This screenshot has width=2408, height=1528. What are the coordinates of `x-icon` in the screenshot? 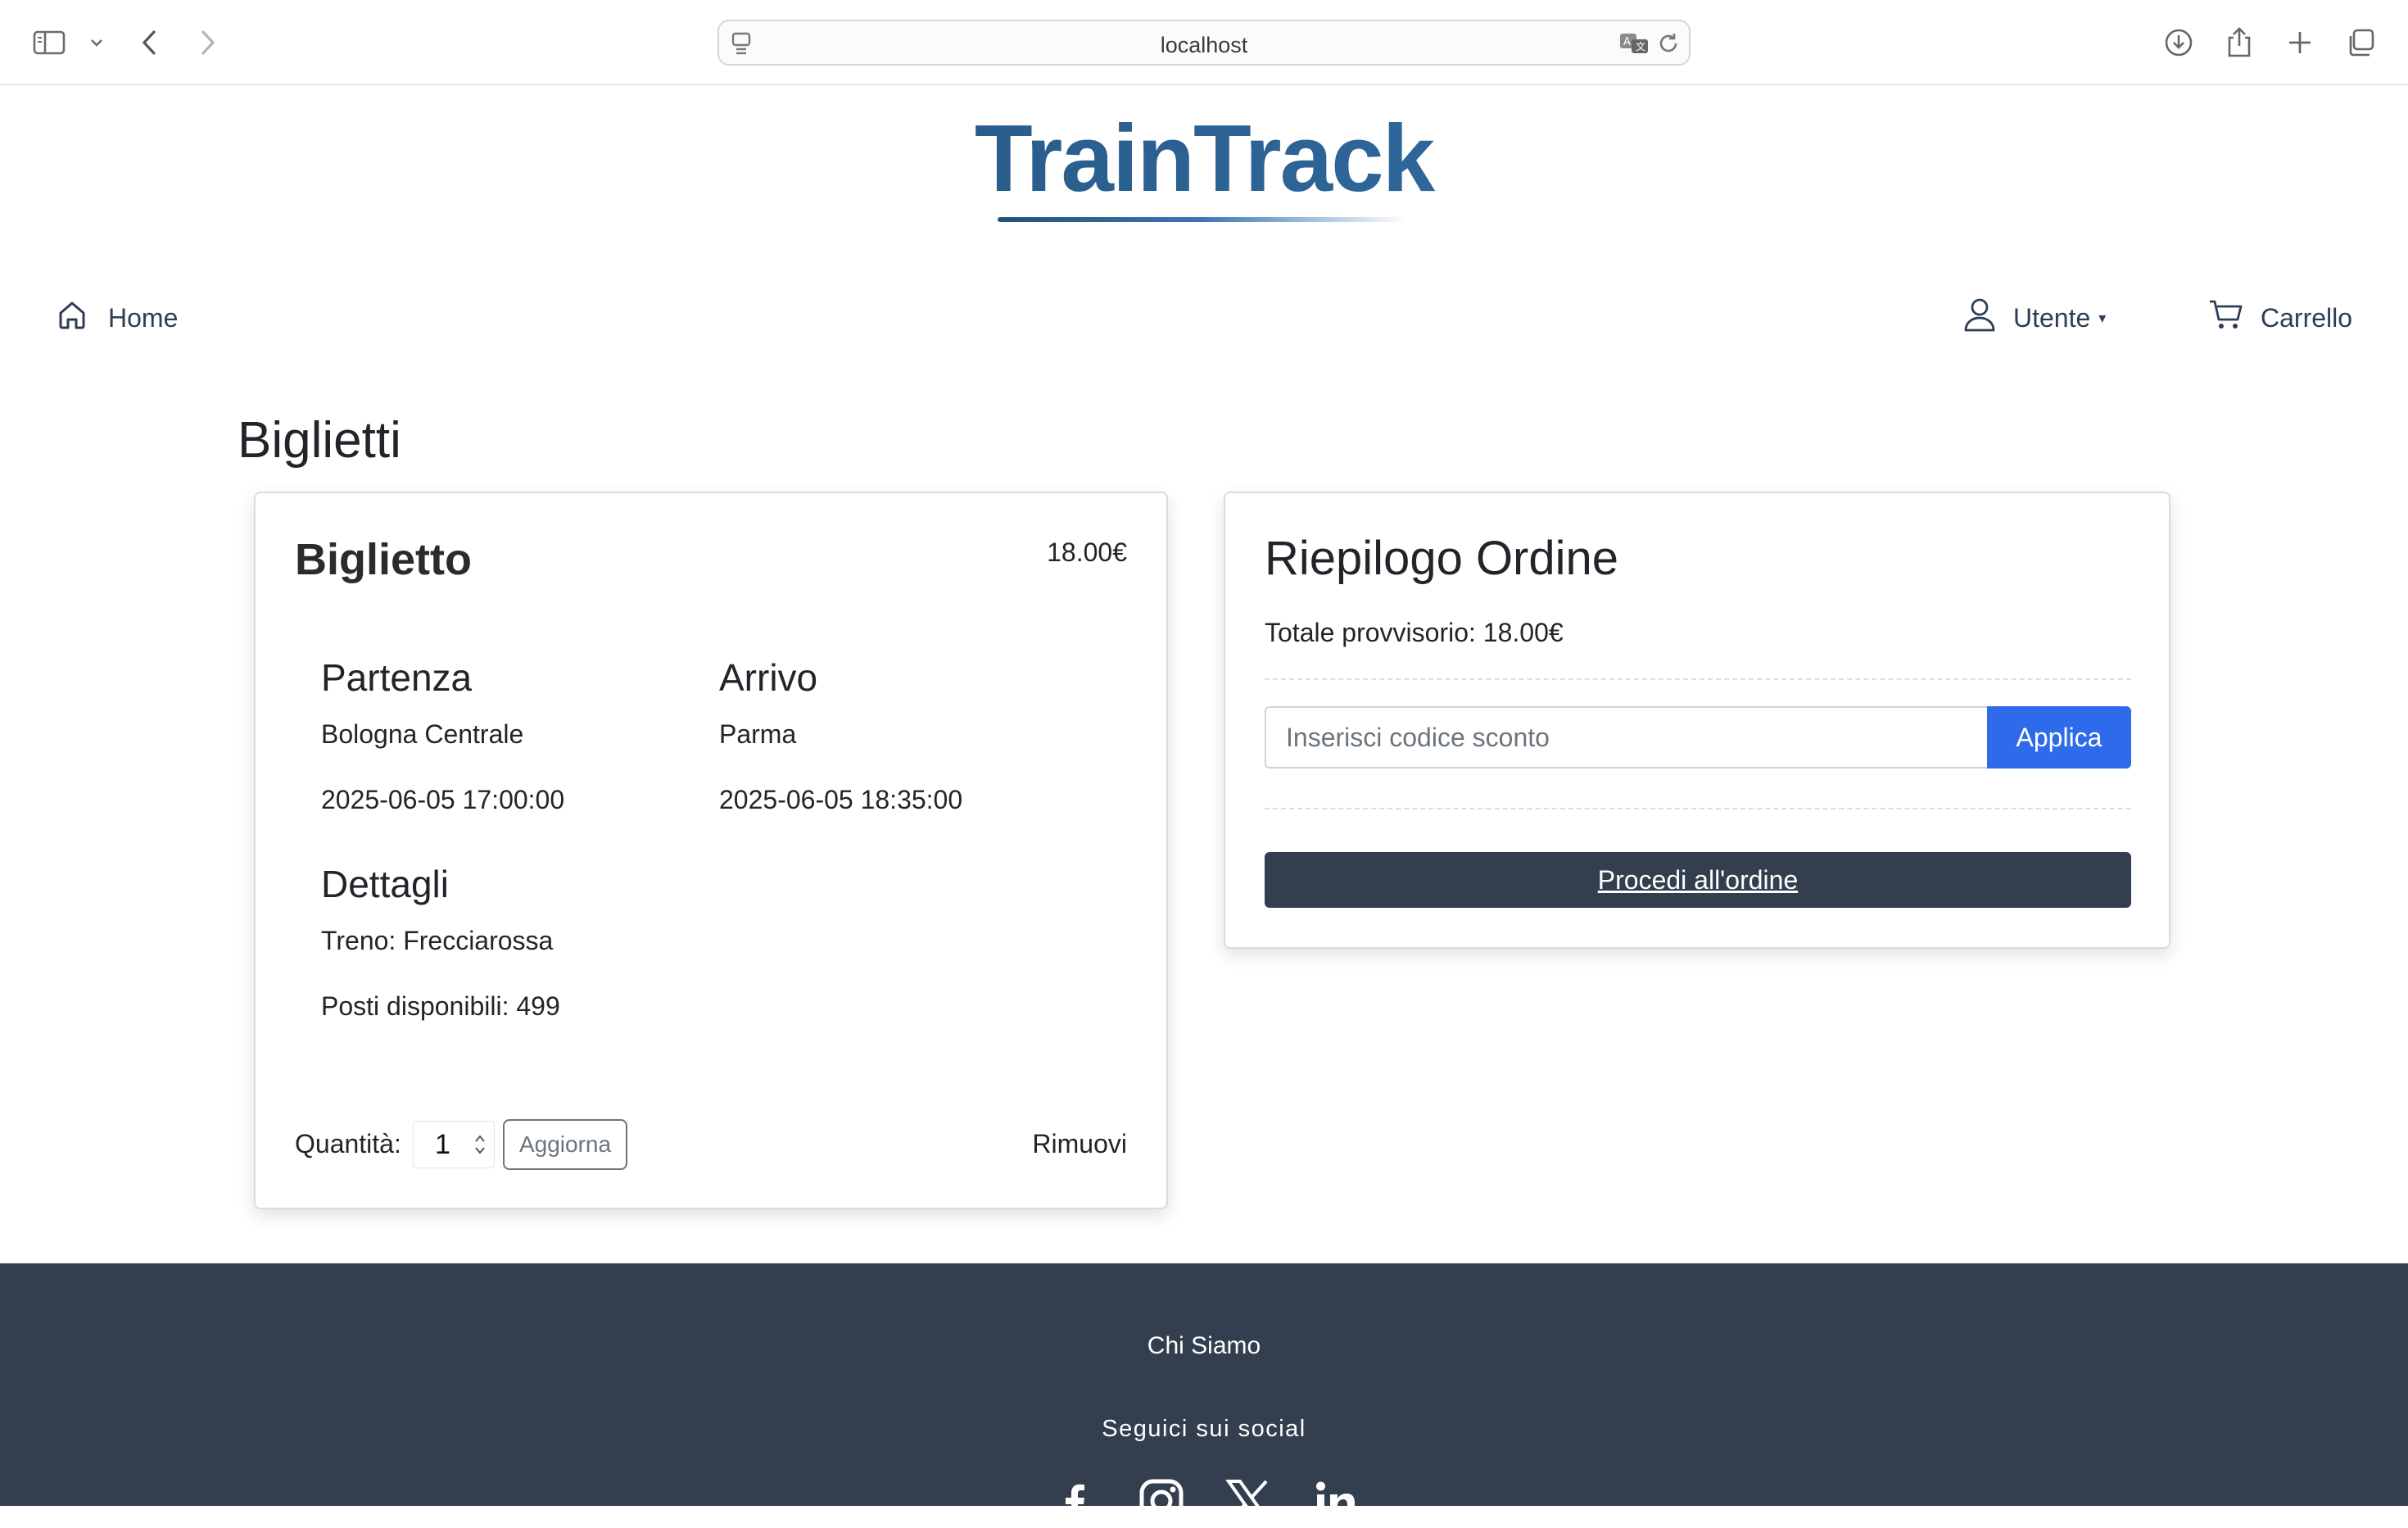 It's located at (1248, 1501).